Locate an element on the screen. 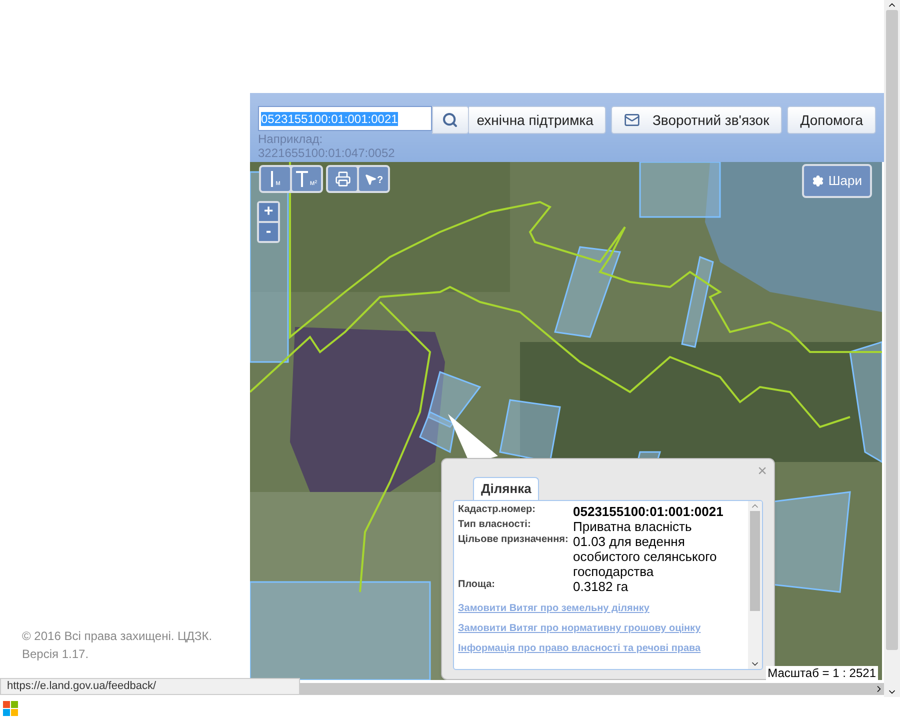  layers-button: Шари is located at coordinates (837, 181).